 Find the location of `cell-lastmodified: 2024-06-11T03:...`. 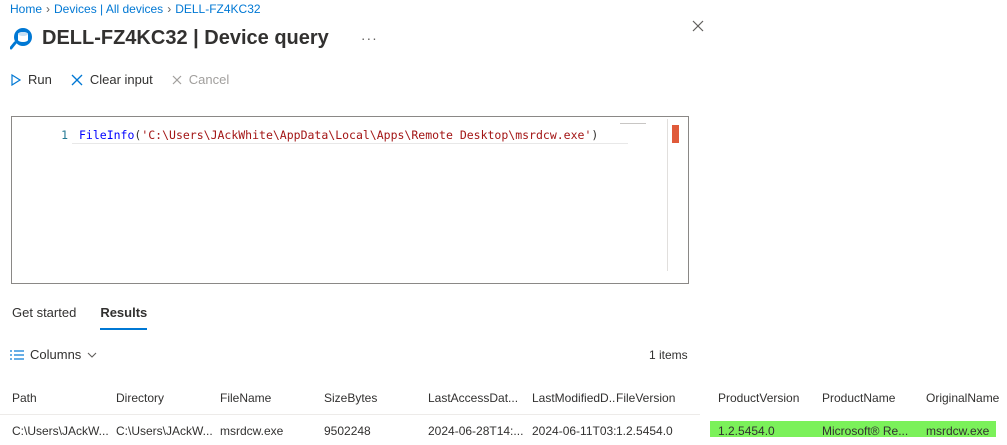

cell-lastmodified: 2024-06-11T03:... is located at coordinates (574, 431).